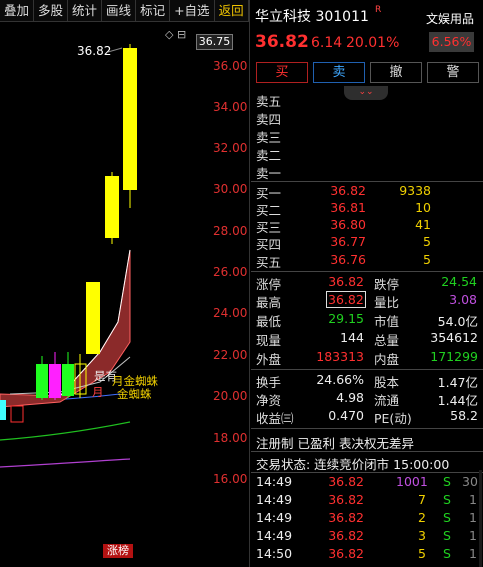 The height and width of the screenshot is (567, 483). What do you see at coordinates (65, 431) in the screenshot?
I see `ma-line-green` at bounding box center [65, 431].